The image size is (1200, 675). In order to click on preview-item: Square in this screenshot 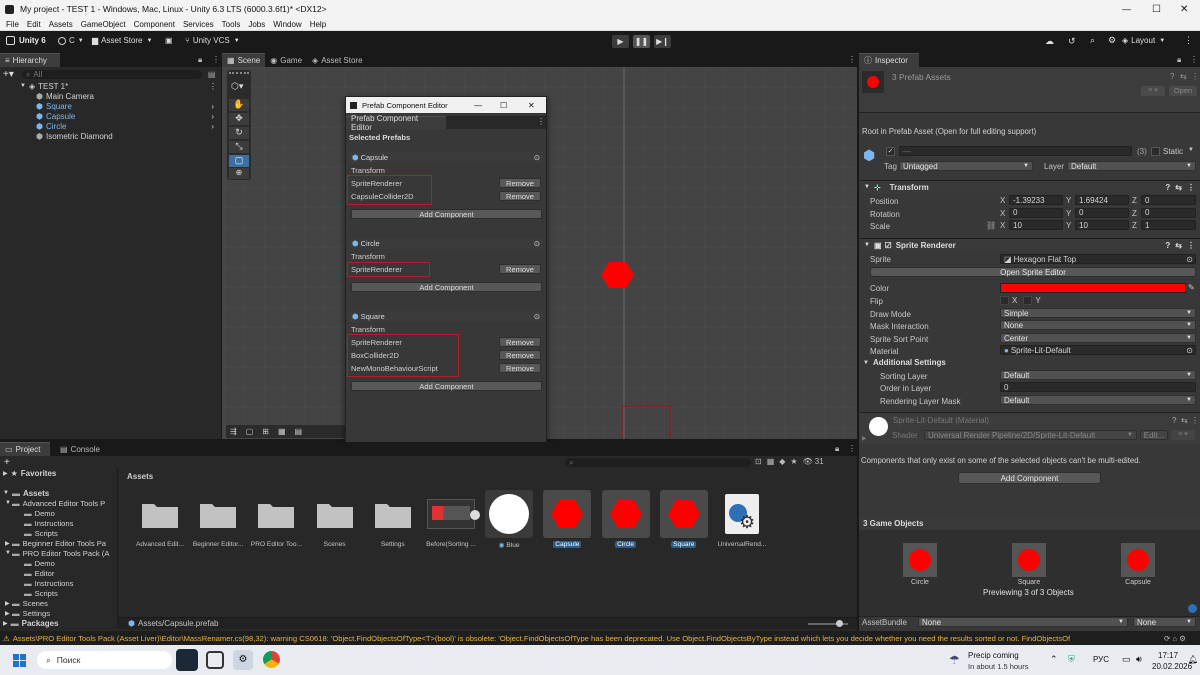, I will do `click(1029, 564)`.